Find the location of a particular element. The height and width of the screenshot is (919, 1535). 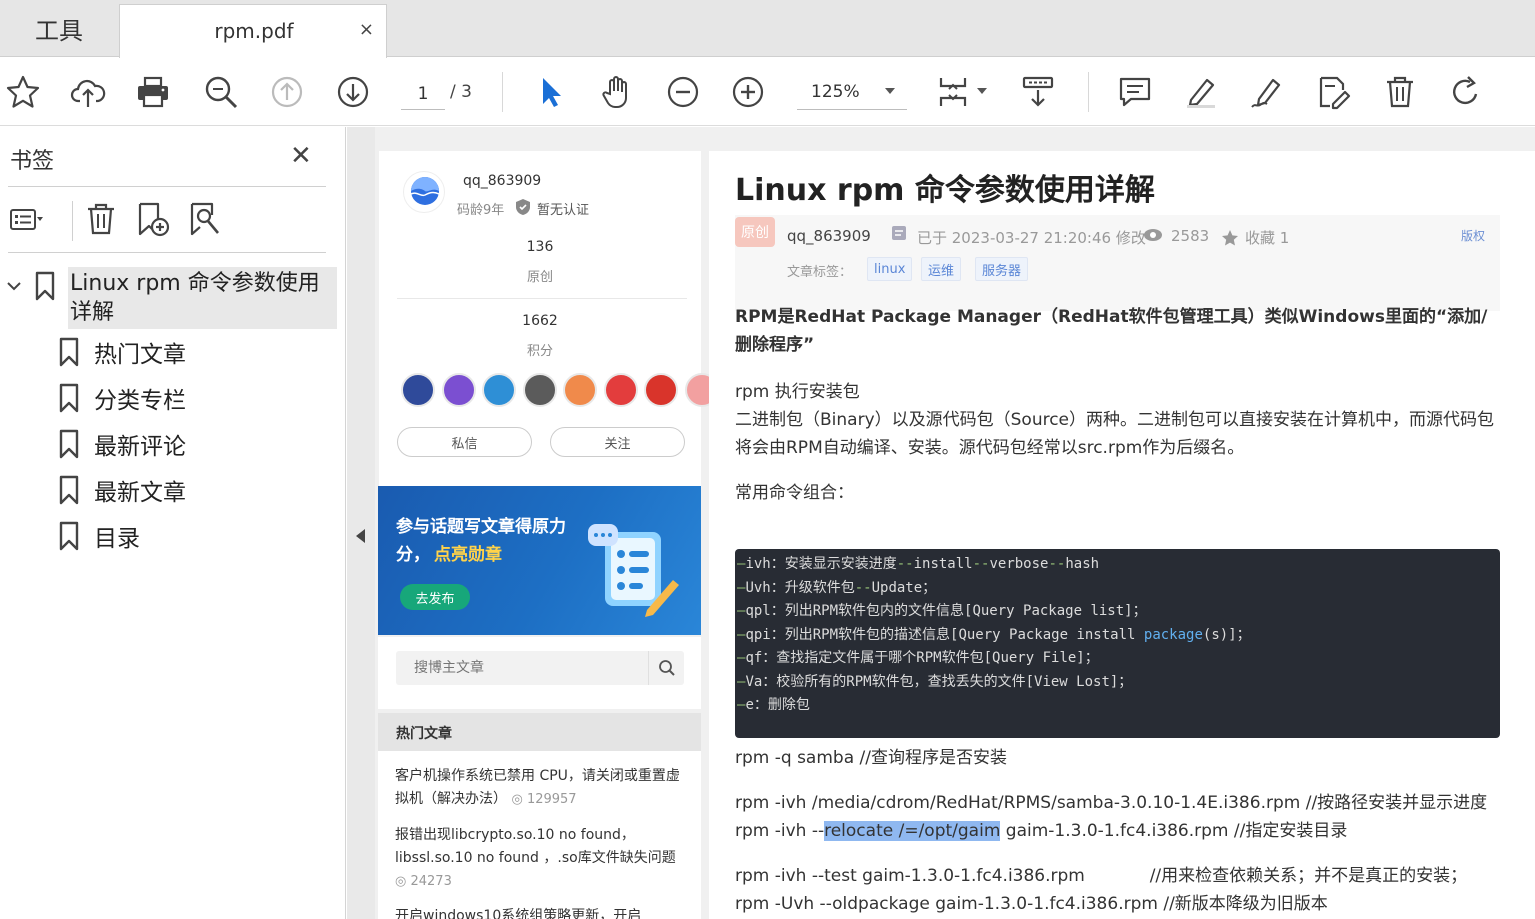

add-bookmark-icon is located at coordinates (154, 221).